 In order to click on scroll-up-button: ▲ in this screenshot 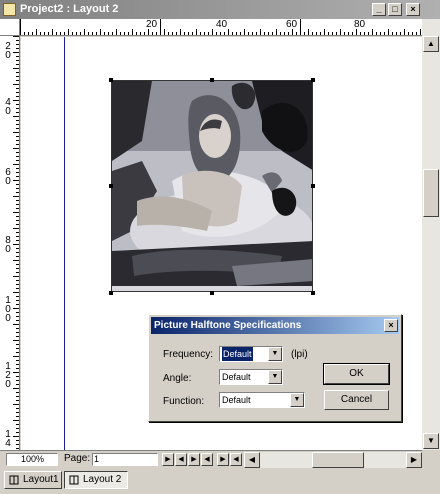, I will do `click(431, 44)`.